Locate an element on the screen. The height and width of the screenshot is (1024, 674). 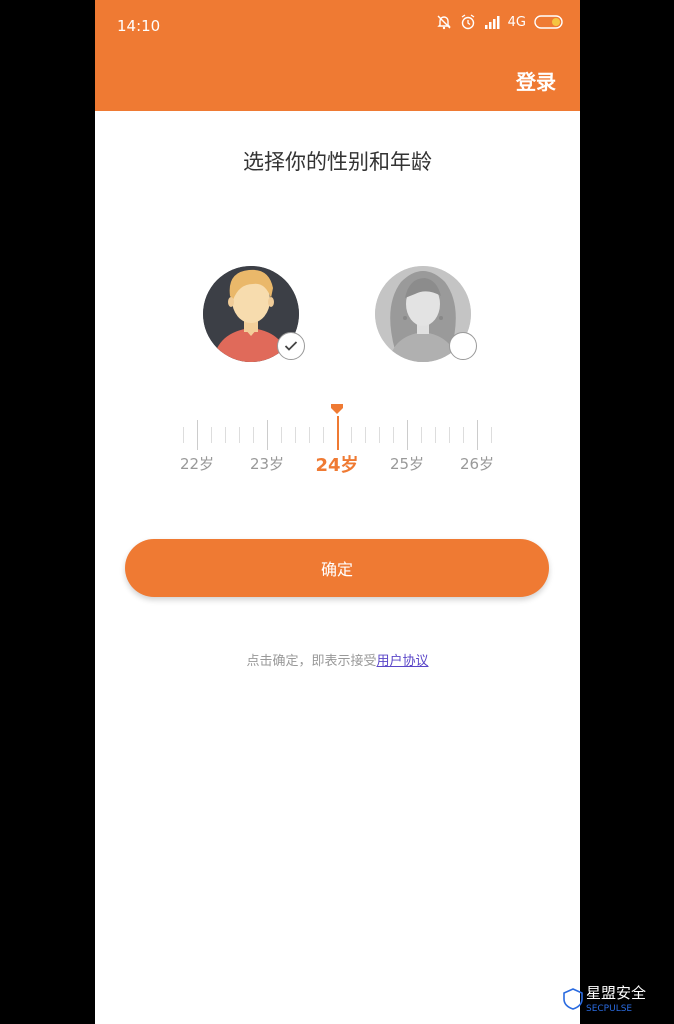
status-icons: 4G is located at coordinates (500, 22).